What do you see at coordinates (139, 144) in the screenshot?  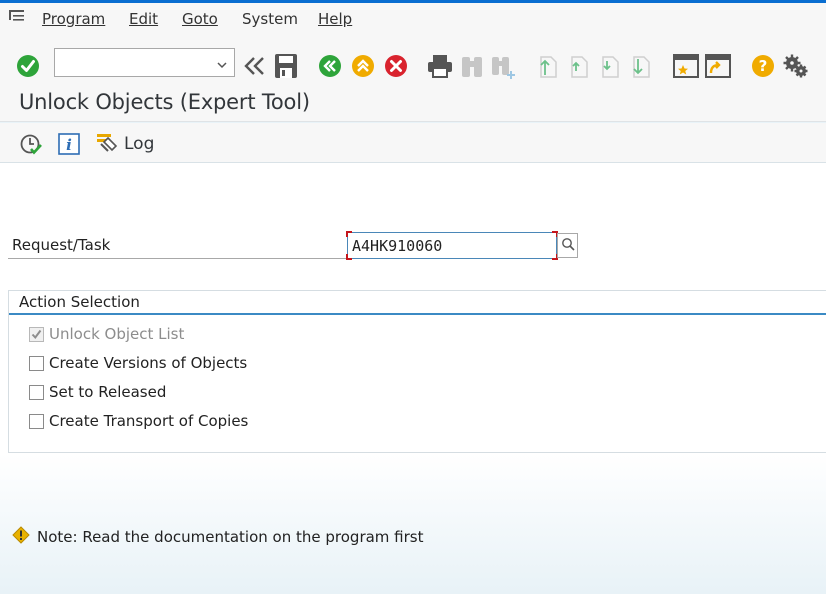 I see `log-button-label: Log` at bounding box center [139, 144].